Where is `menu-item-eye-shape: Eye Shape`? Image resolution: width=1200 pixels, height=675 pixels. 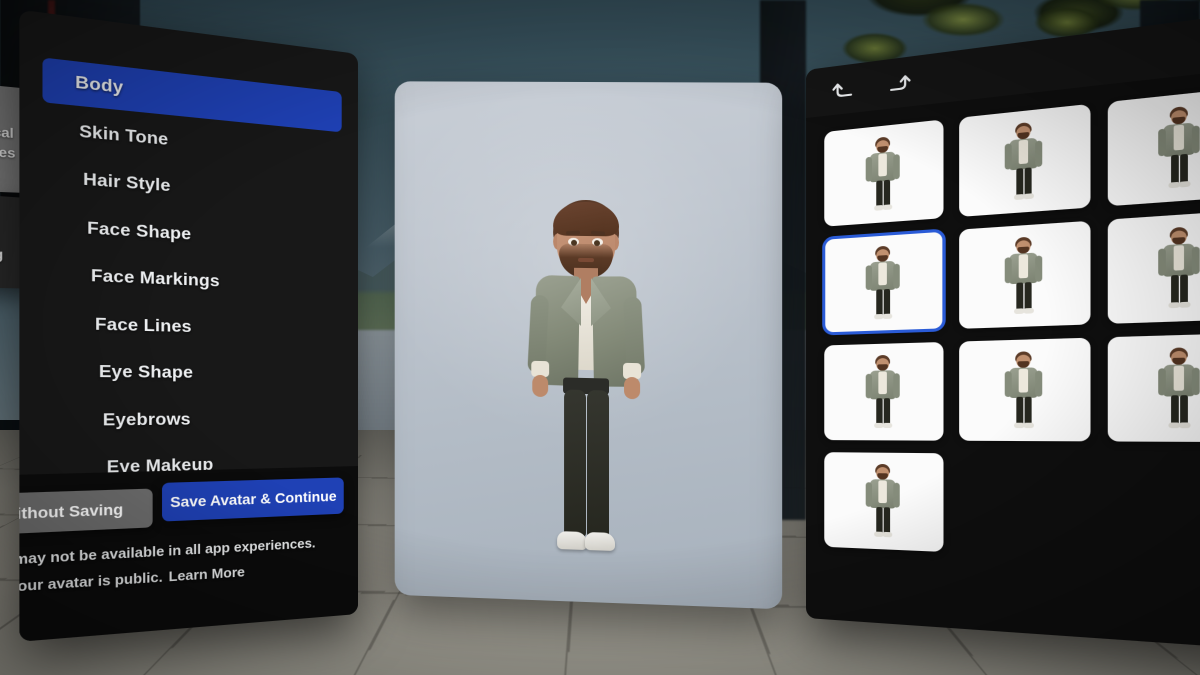 menu-item-eye-shape: Eye Shape is located at coordinates (191, 372).